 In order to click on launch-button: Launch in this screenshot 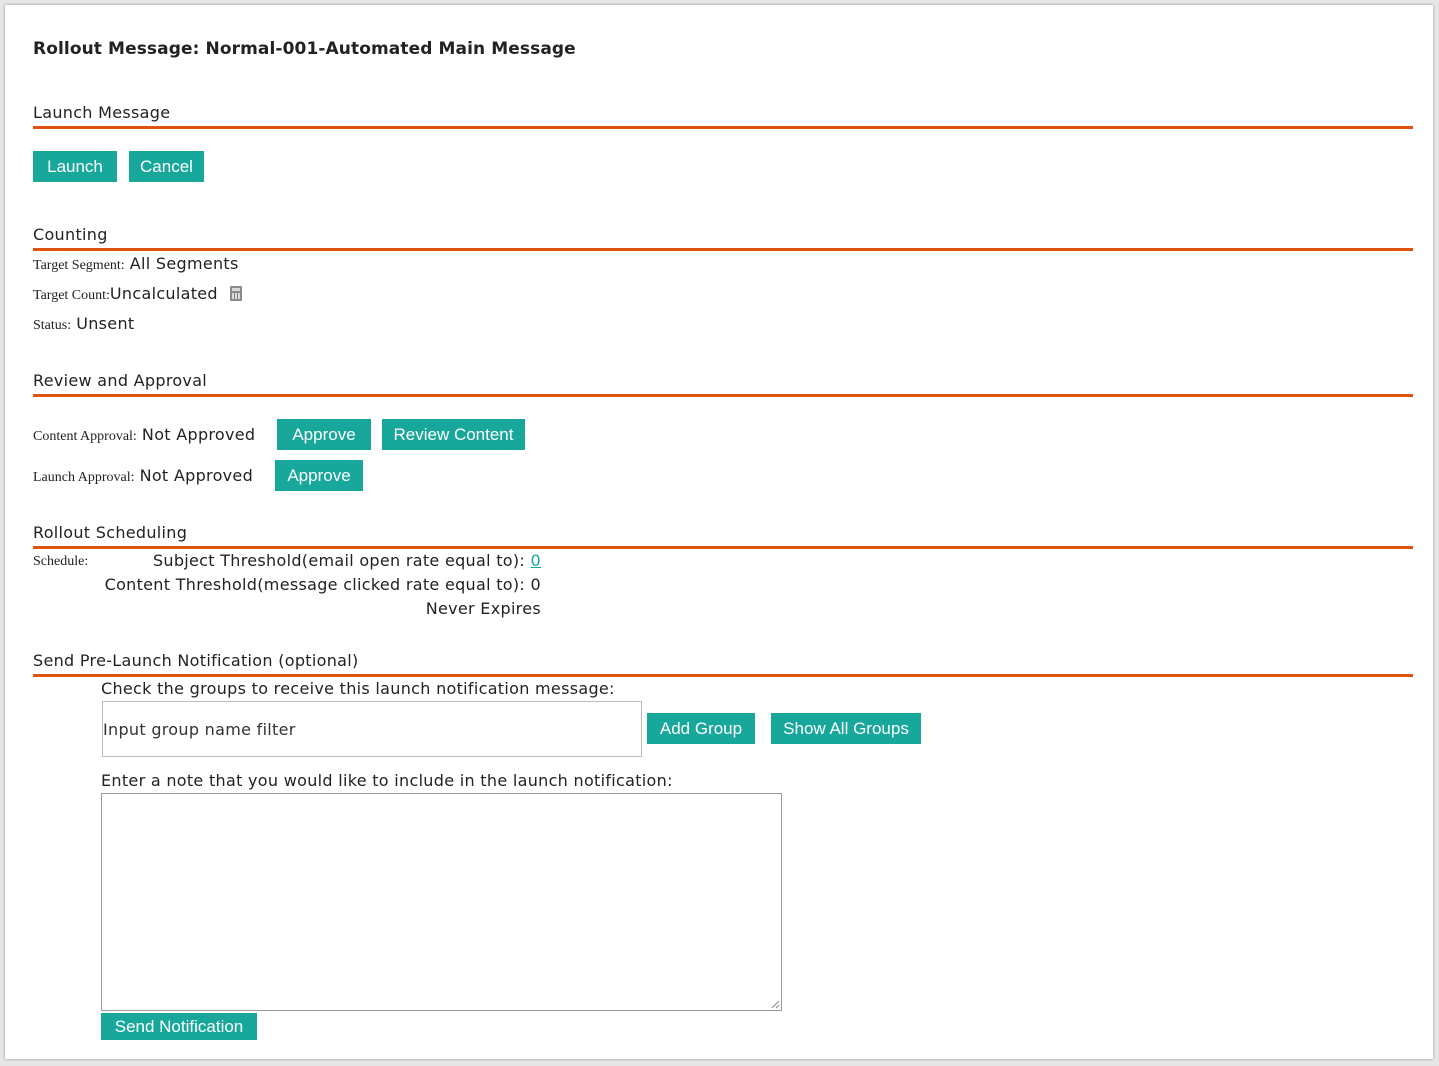, I will do `click(75, 166)`.